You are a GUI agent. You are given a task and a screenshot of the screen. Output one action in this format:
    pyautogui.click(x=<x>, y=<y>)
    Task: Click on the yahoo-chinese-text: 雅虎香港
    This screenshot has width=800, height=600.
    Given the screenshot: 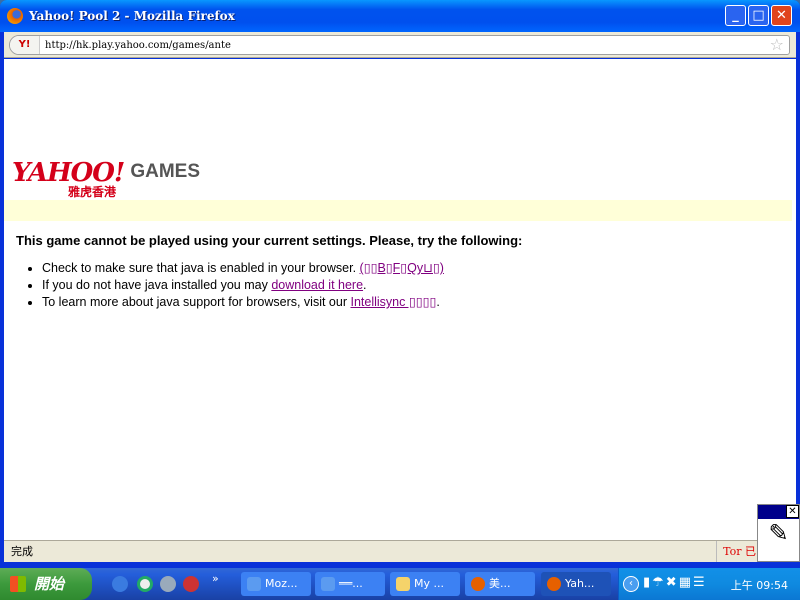 What is the action you would take?
    pyautogui.click(x=92, y=192)
    